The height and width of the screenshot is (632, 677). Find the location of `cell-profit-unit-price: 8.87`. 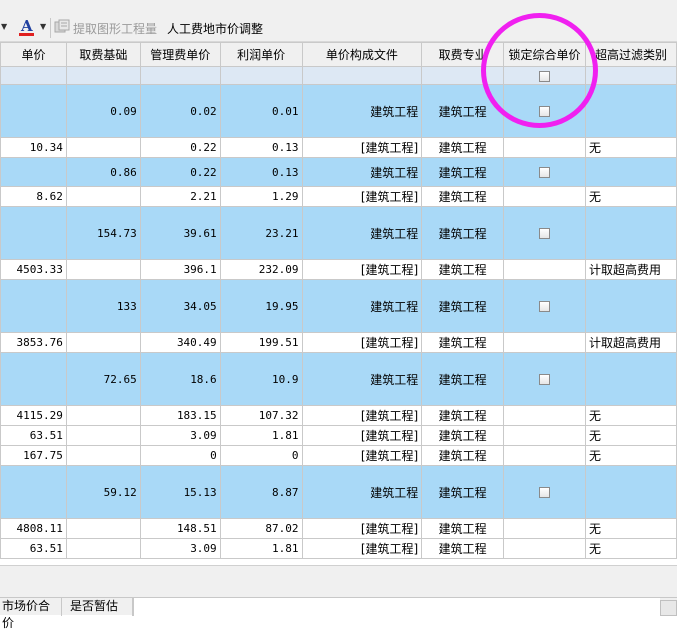

cell-profit-unit-price: 8.87 is located at coordinates (261, 492).